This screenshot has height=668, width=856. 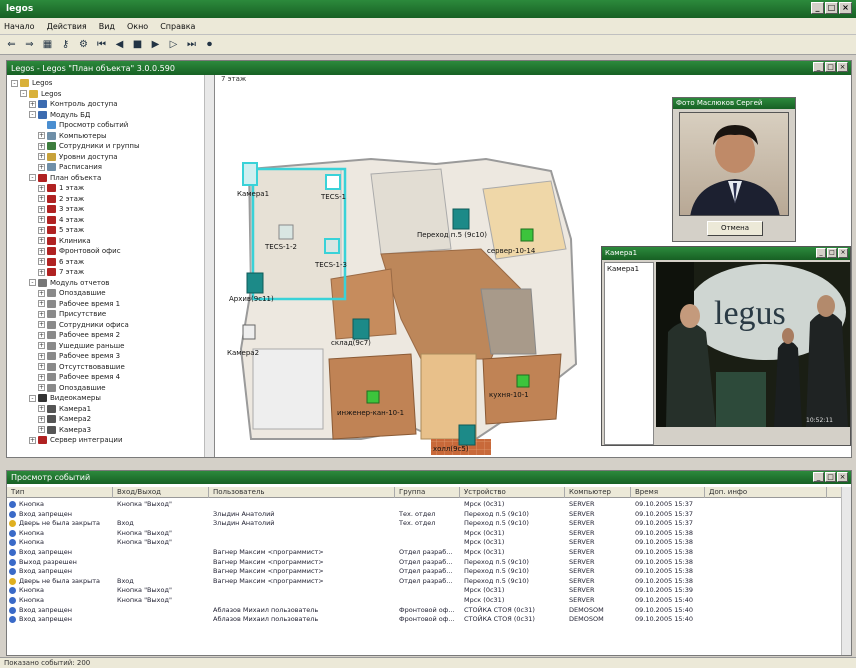 What do you see at coordinates (65, 398) in the screenshot?
I see `tree-item: - Видеокамеры` at bounding box center [65, 398].